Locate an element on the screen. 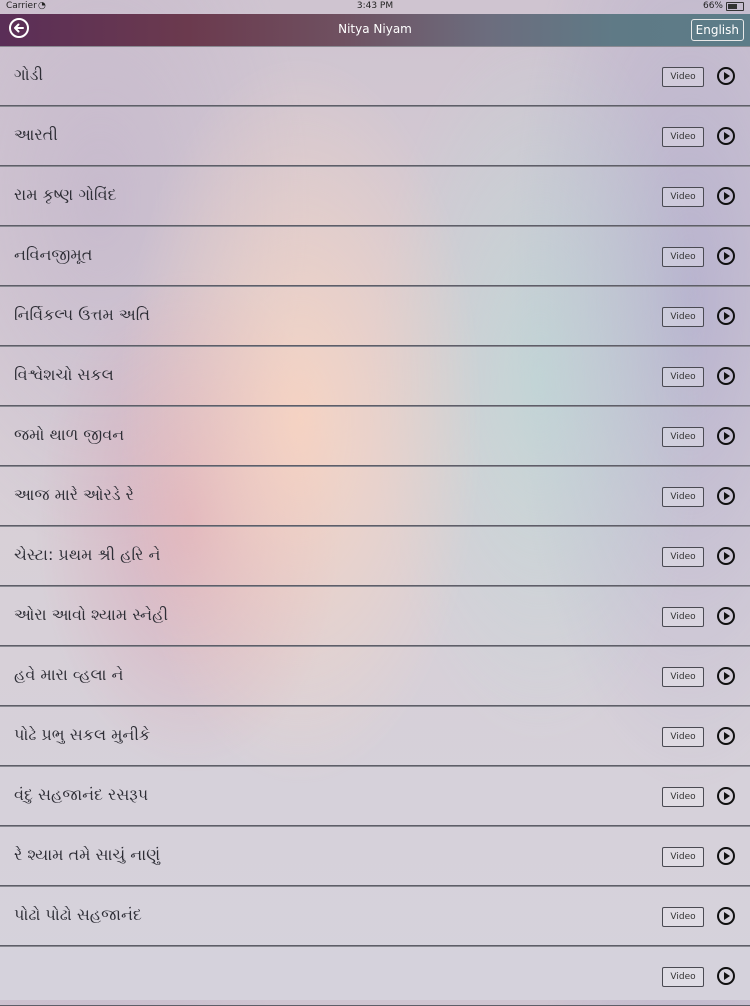  list-item: Video is located at coordinates (375, 976).